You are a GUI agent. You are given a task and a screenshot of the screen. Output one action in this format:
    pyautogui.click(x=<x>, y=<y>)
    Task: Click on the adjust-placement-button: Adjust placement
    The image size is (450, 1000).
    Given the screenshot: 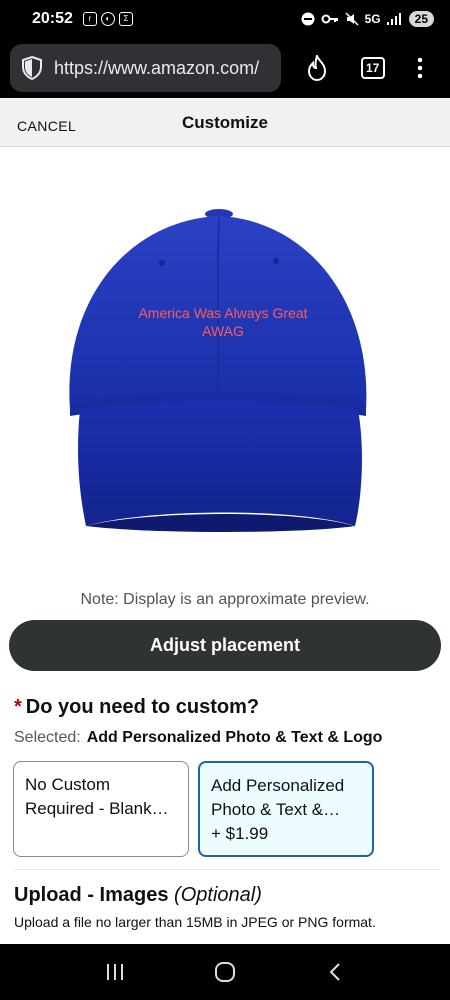 What is the action you would take?
    pyautogui.click(x=225, y=645)
    